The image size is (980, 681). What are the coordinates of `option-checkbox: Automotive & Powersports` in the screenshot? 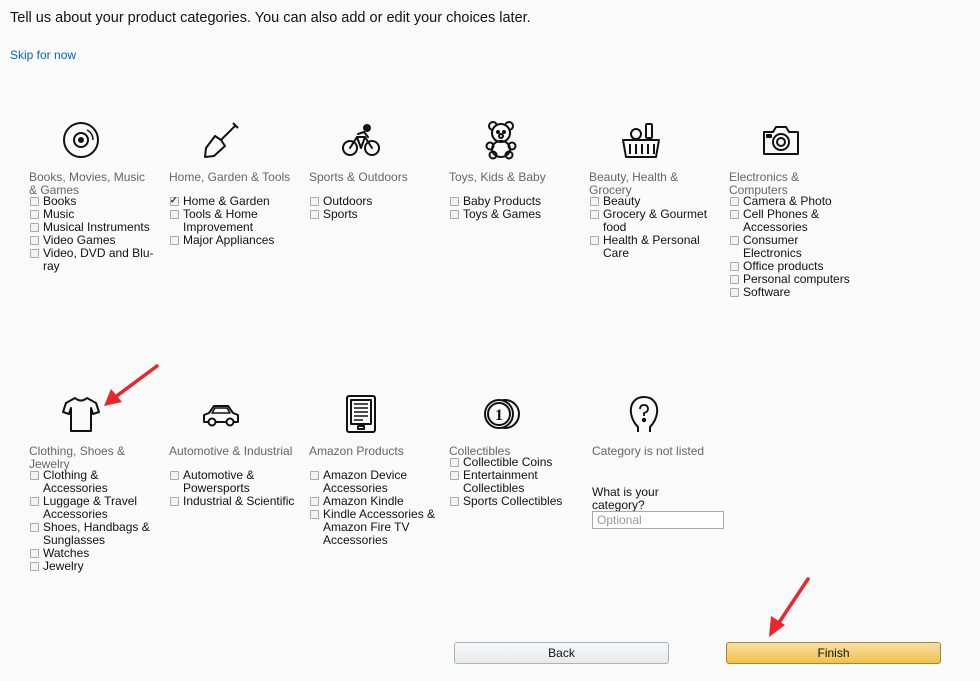 It's located at (234, 482).